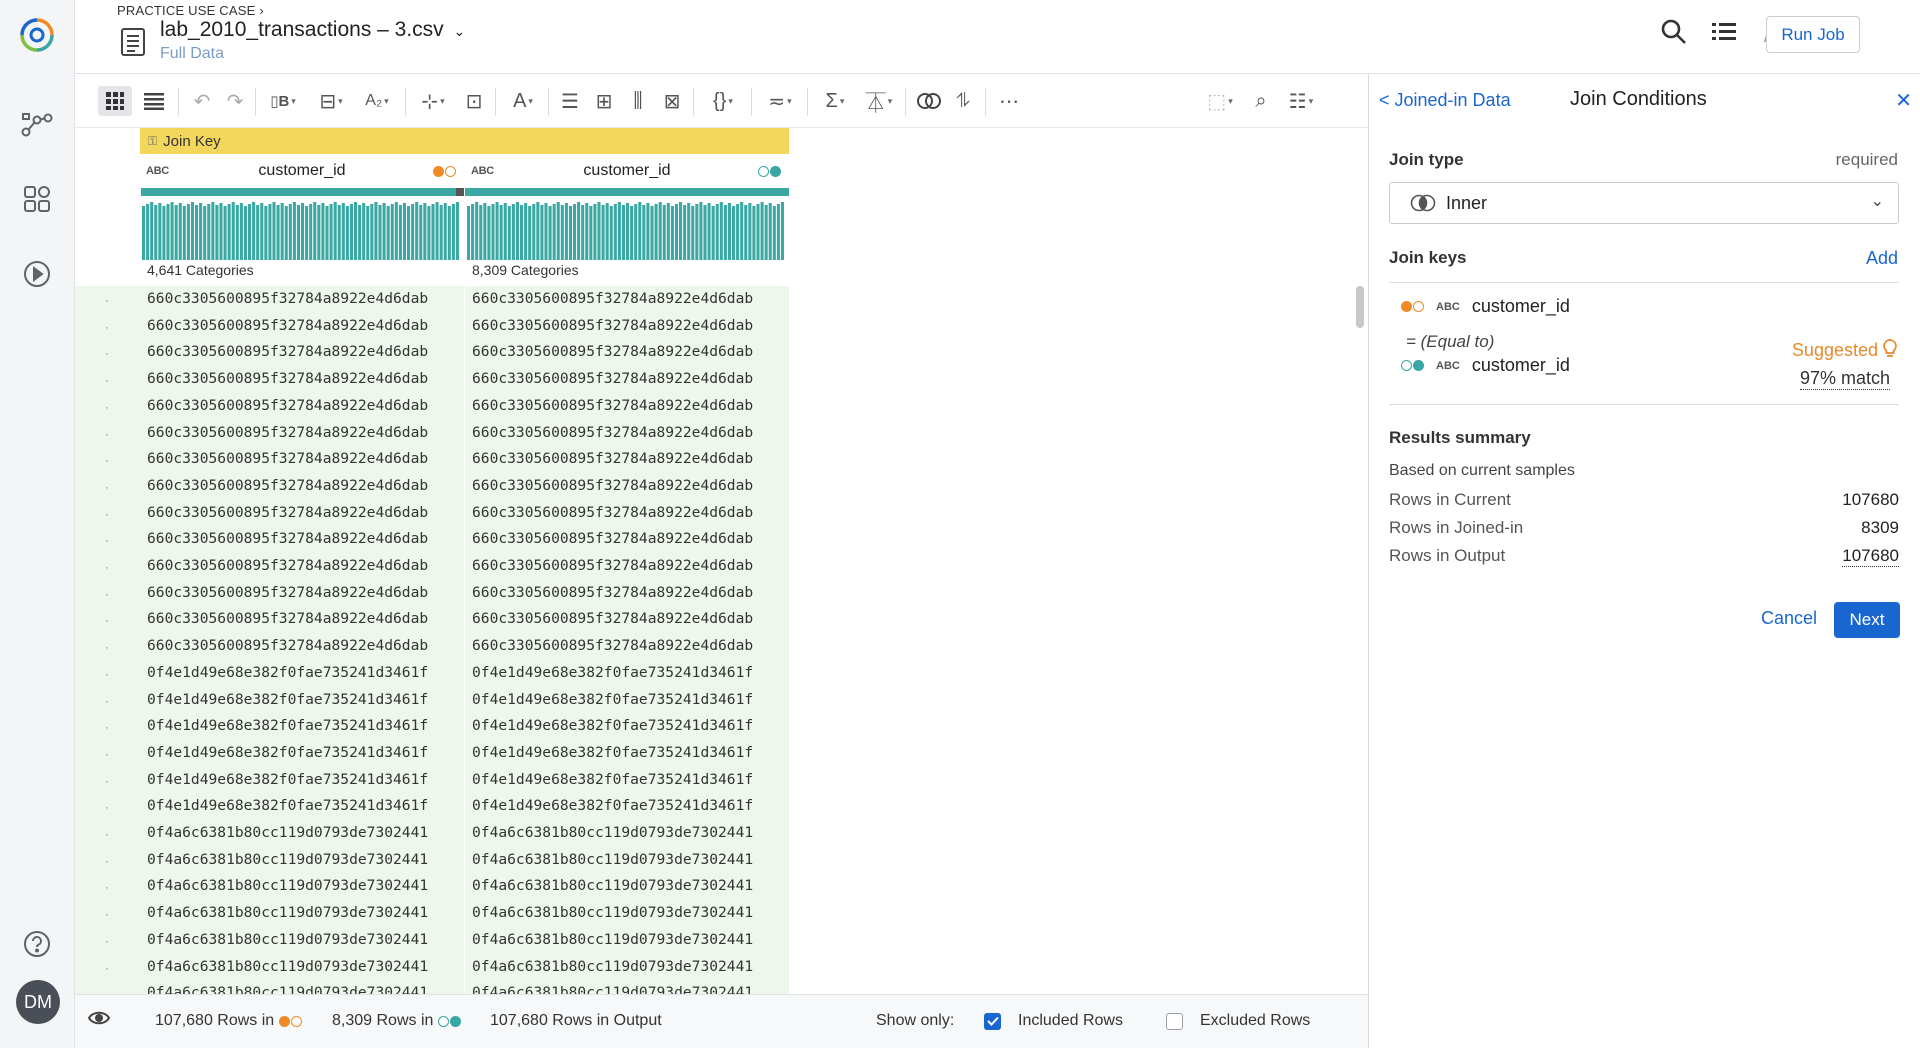 This screenshot has width=1920, height=1048. What do you see at coordinates (570, 101) in the screenshot?
I see `insert-row-icon: ☰` at bounding box center [570, 101].